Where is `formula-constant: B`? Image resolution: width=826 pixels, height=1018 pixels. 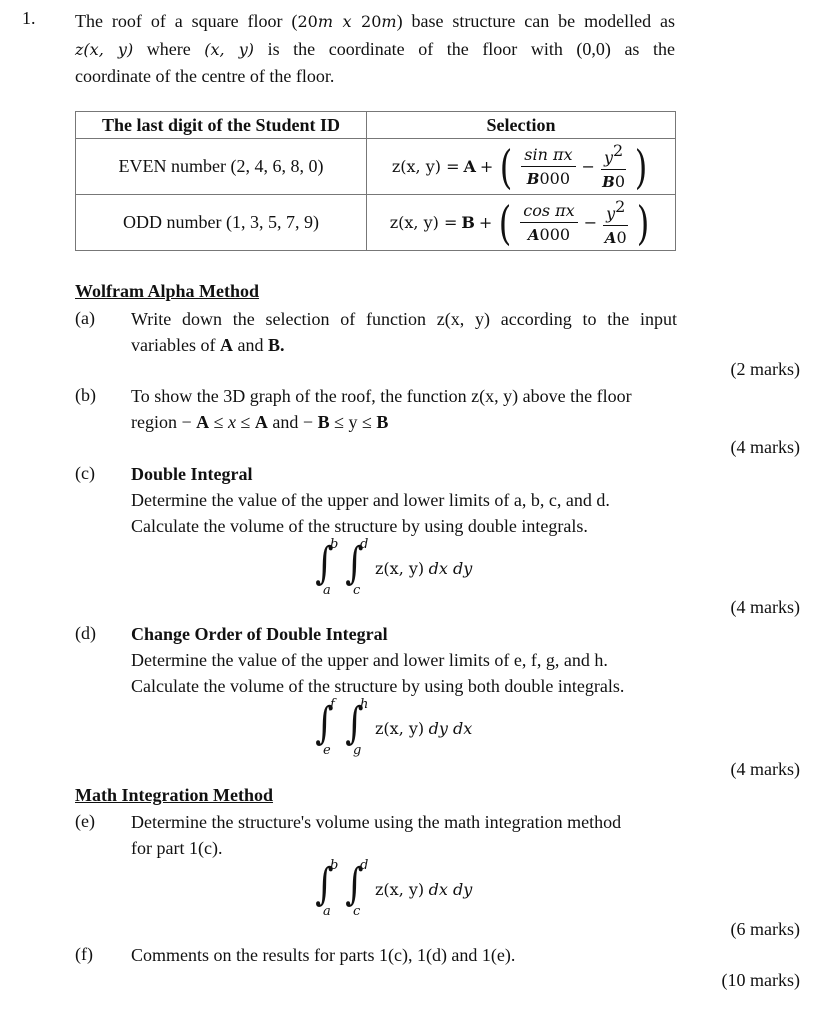
formula-constant: B is located at coordinates (468, 222).